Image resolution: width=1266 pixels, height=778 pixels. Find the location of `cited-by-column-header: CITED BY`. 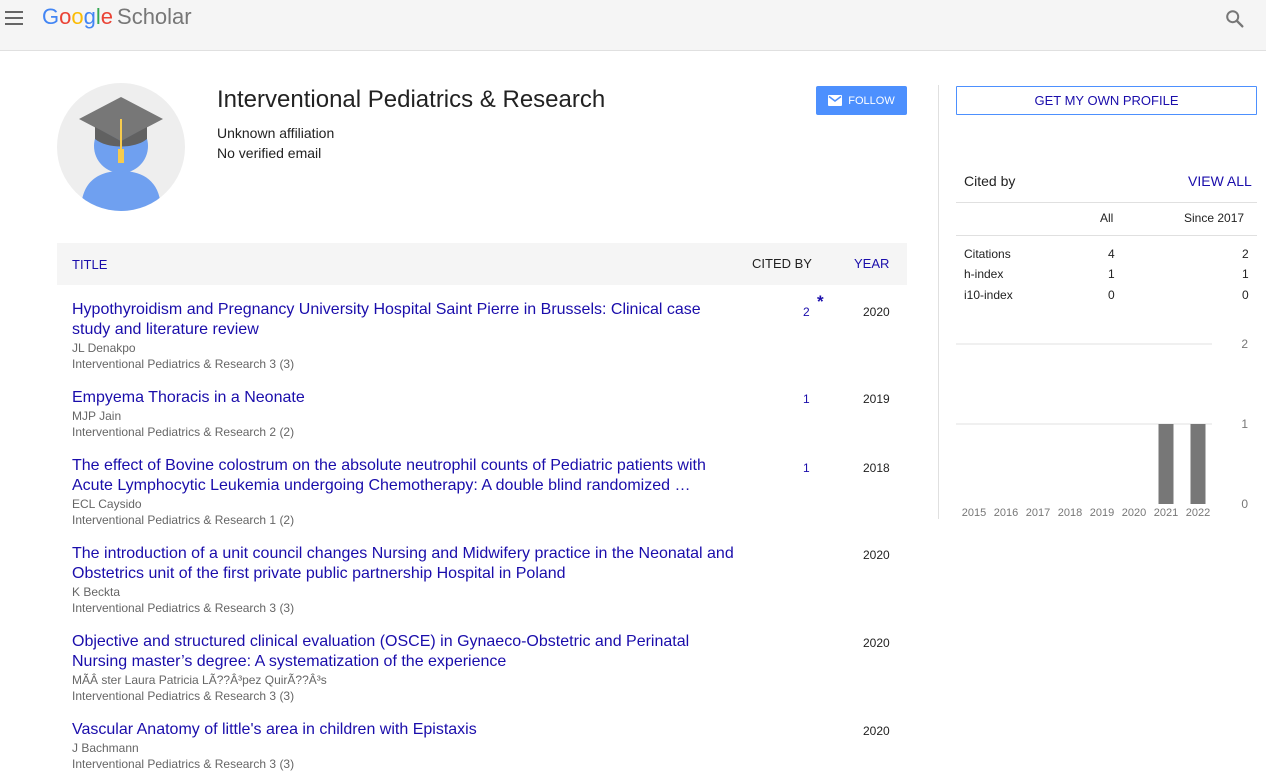

cited-by-column-header: CITED BY is located at coordinates (782, 263).